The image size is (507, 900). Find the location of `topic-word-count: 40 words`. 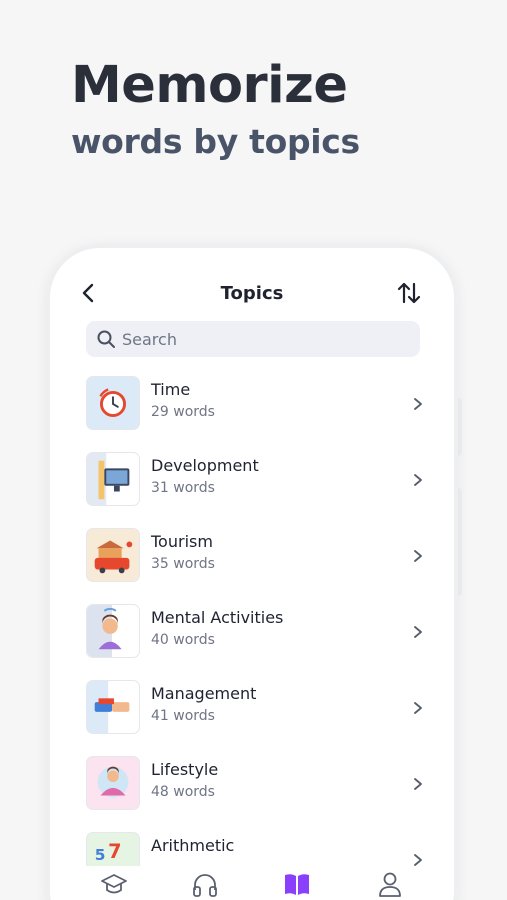

topic-word-count: 40 words is located at coordinates (183, 640).